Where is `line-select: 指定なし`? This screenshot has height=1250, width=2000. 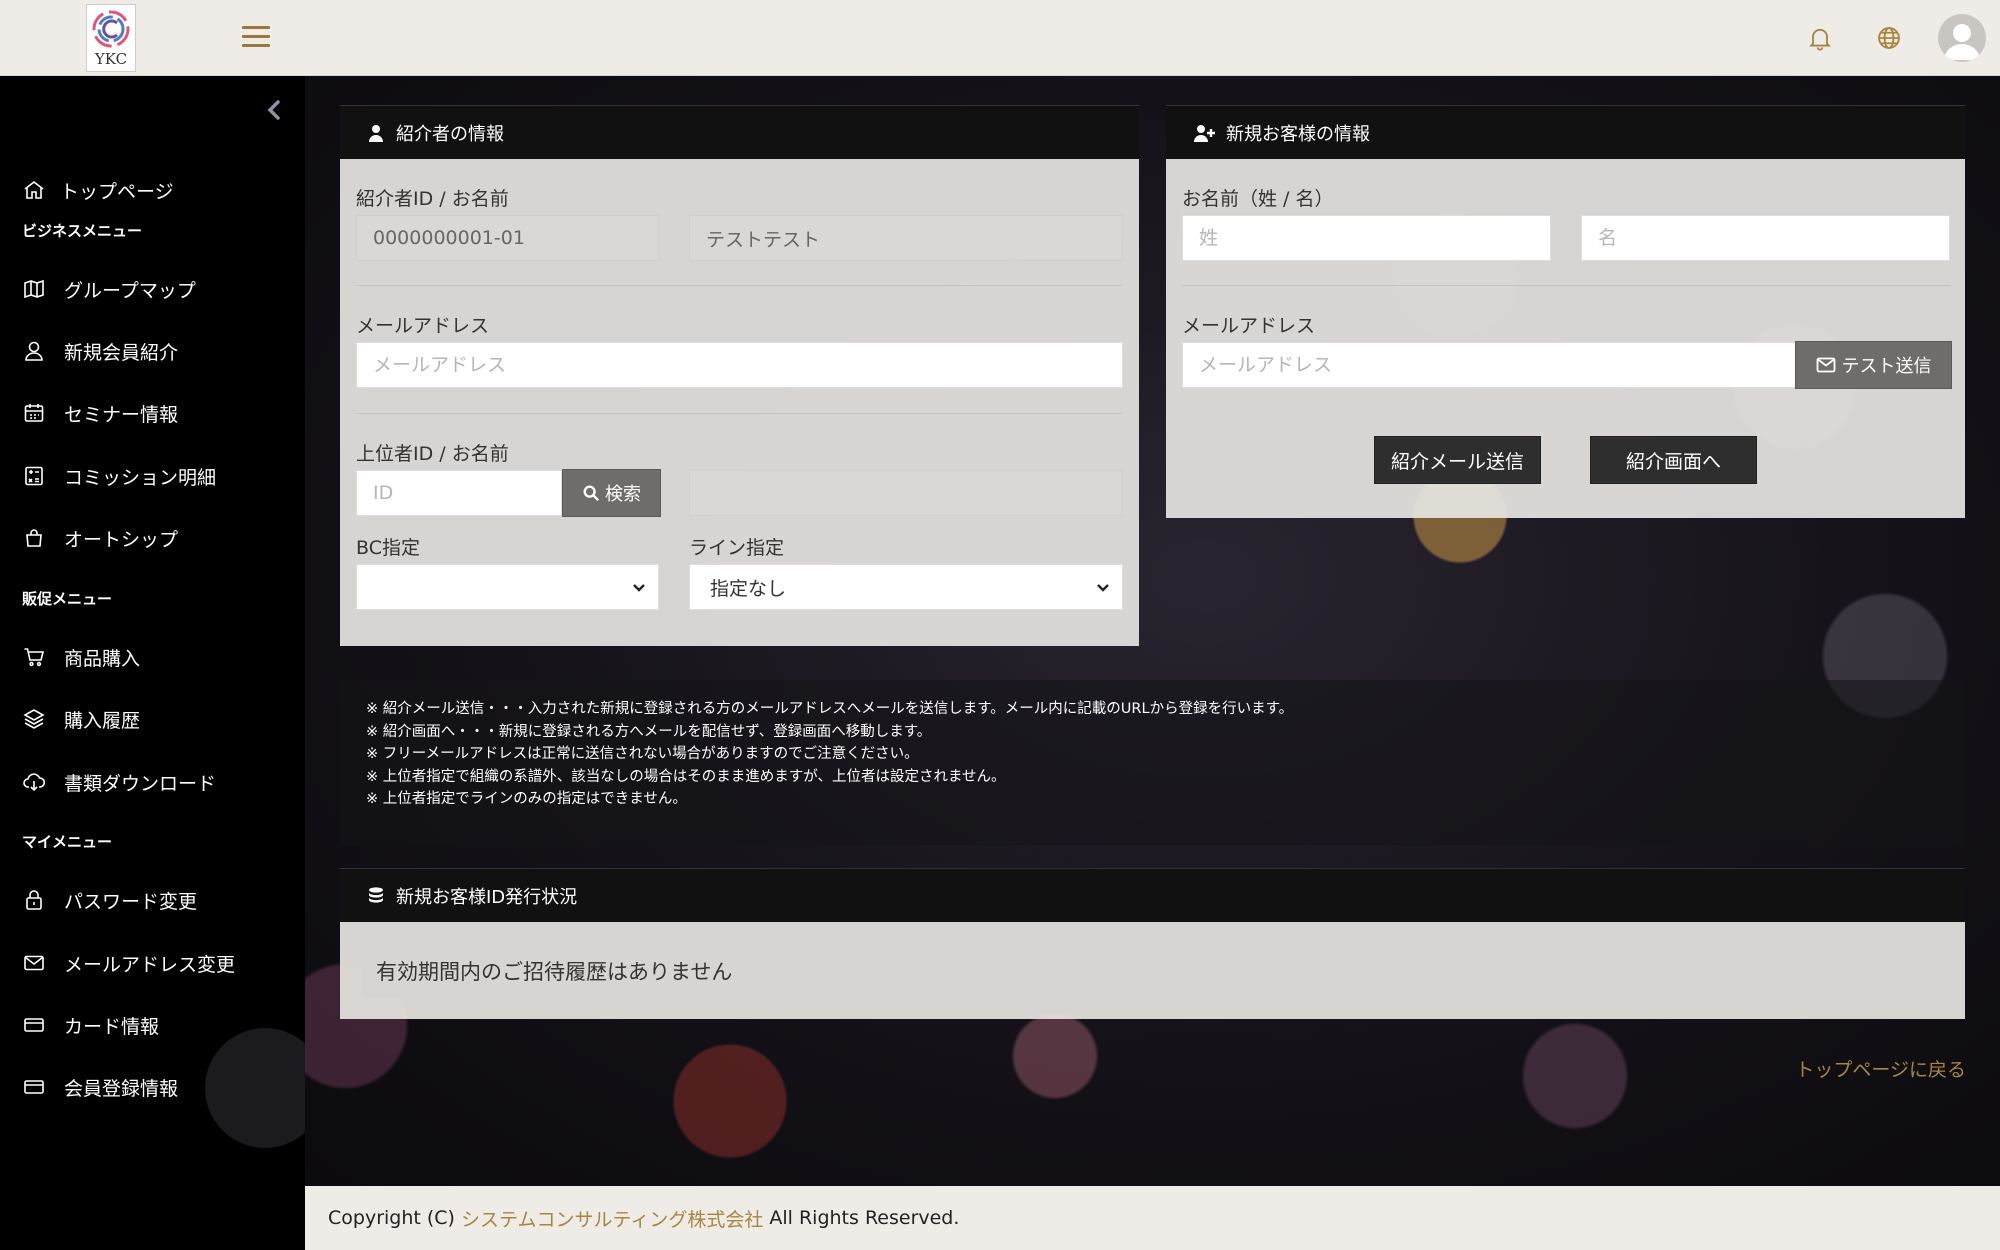
line-select: 指定なし is located at coordinates (906, 587).